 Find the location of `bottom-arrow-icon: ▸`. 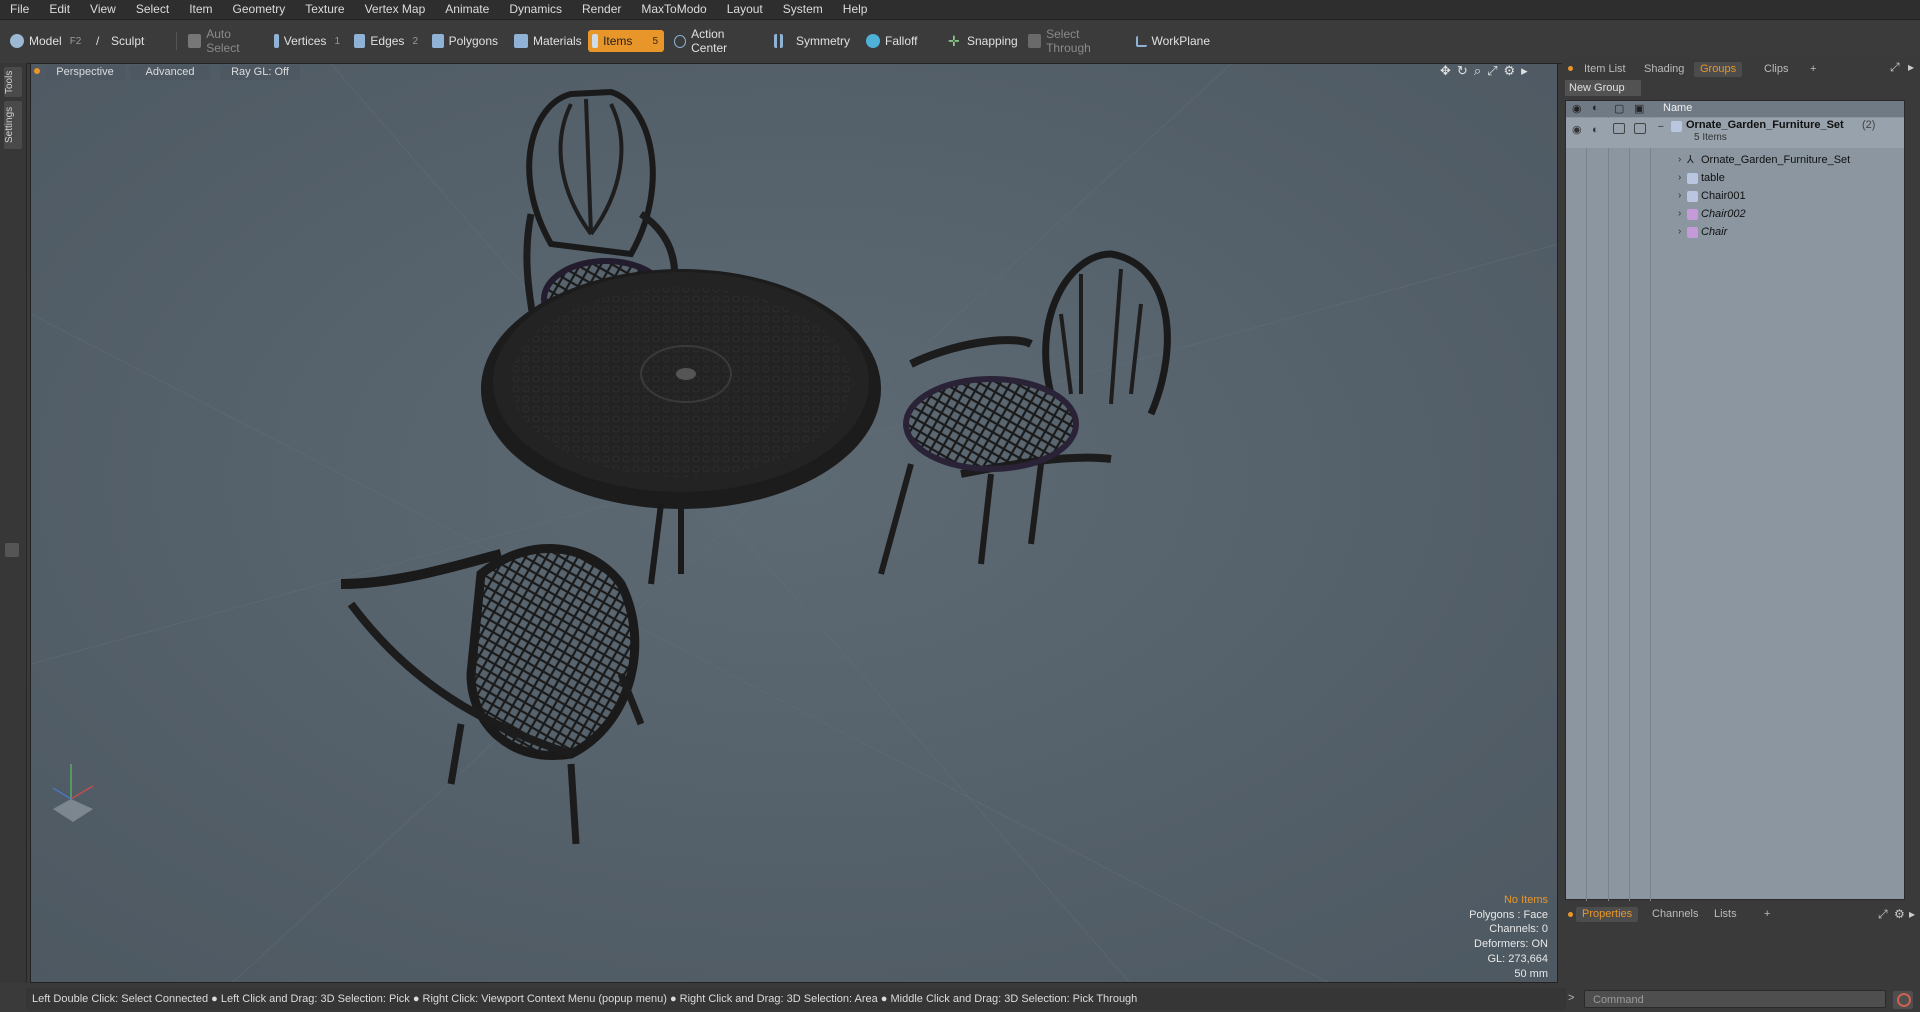

bottom-arrow-icon: ▸ is located at coordinates (1912, 914).